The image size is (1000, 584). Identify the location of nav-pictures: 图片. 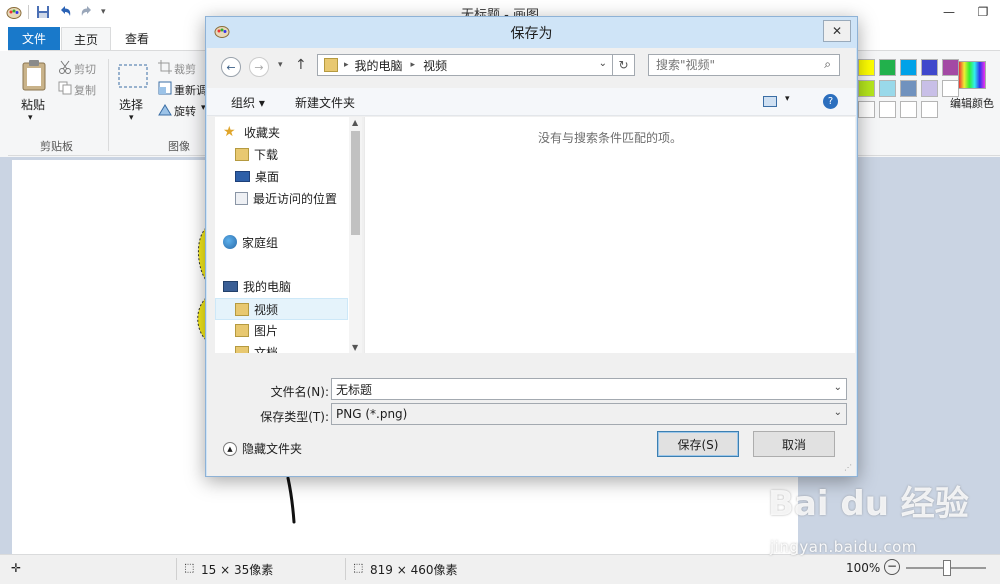
(291, 330).